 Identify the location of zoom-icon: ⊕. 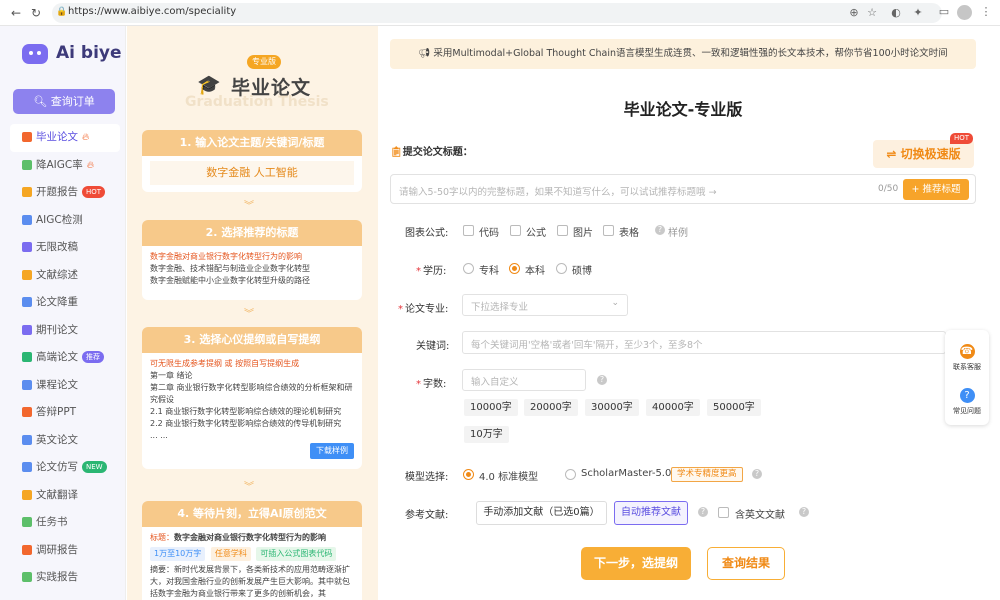
(854, 12).